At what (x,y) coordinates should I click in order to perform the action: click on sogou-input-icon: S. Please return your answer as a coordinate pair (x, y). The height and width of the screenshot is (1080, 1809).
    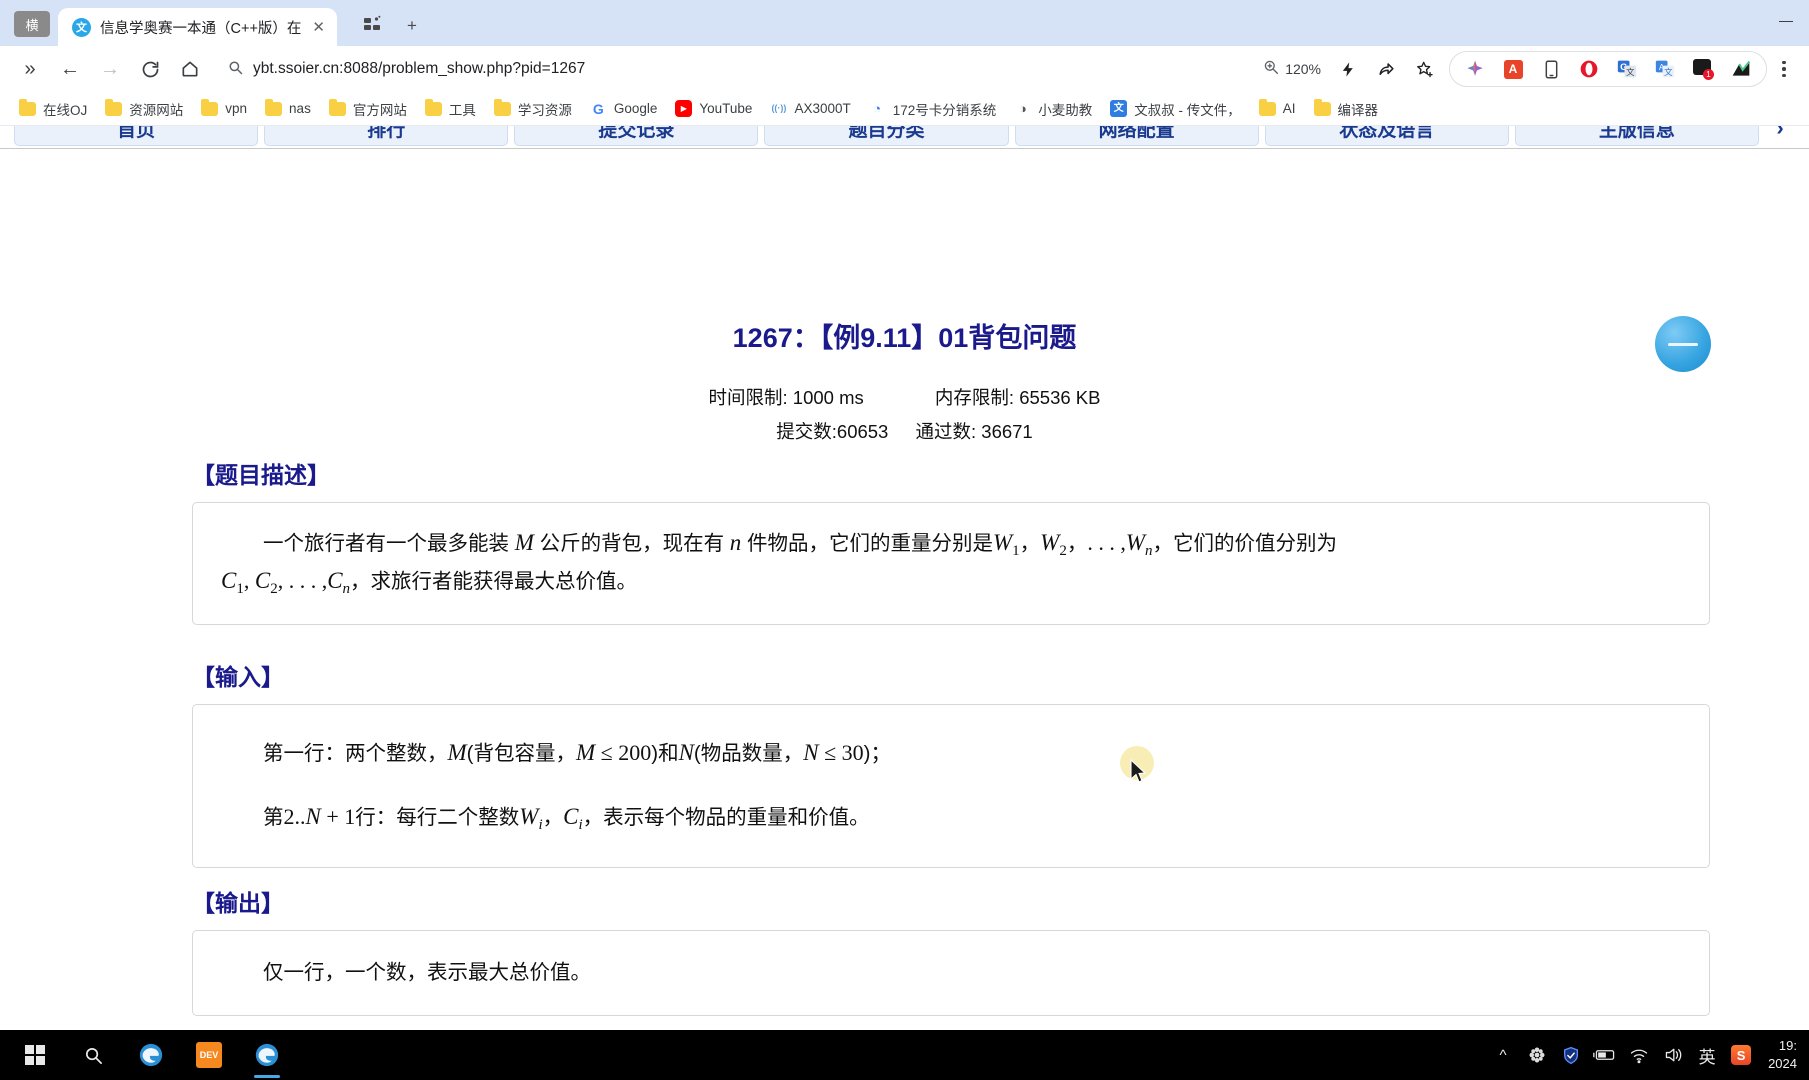
    Looking at the image, I should click on (1741, 1055).